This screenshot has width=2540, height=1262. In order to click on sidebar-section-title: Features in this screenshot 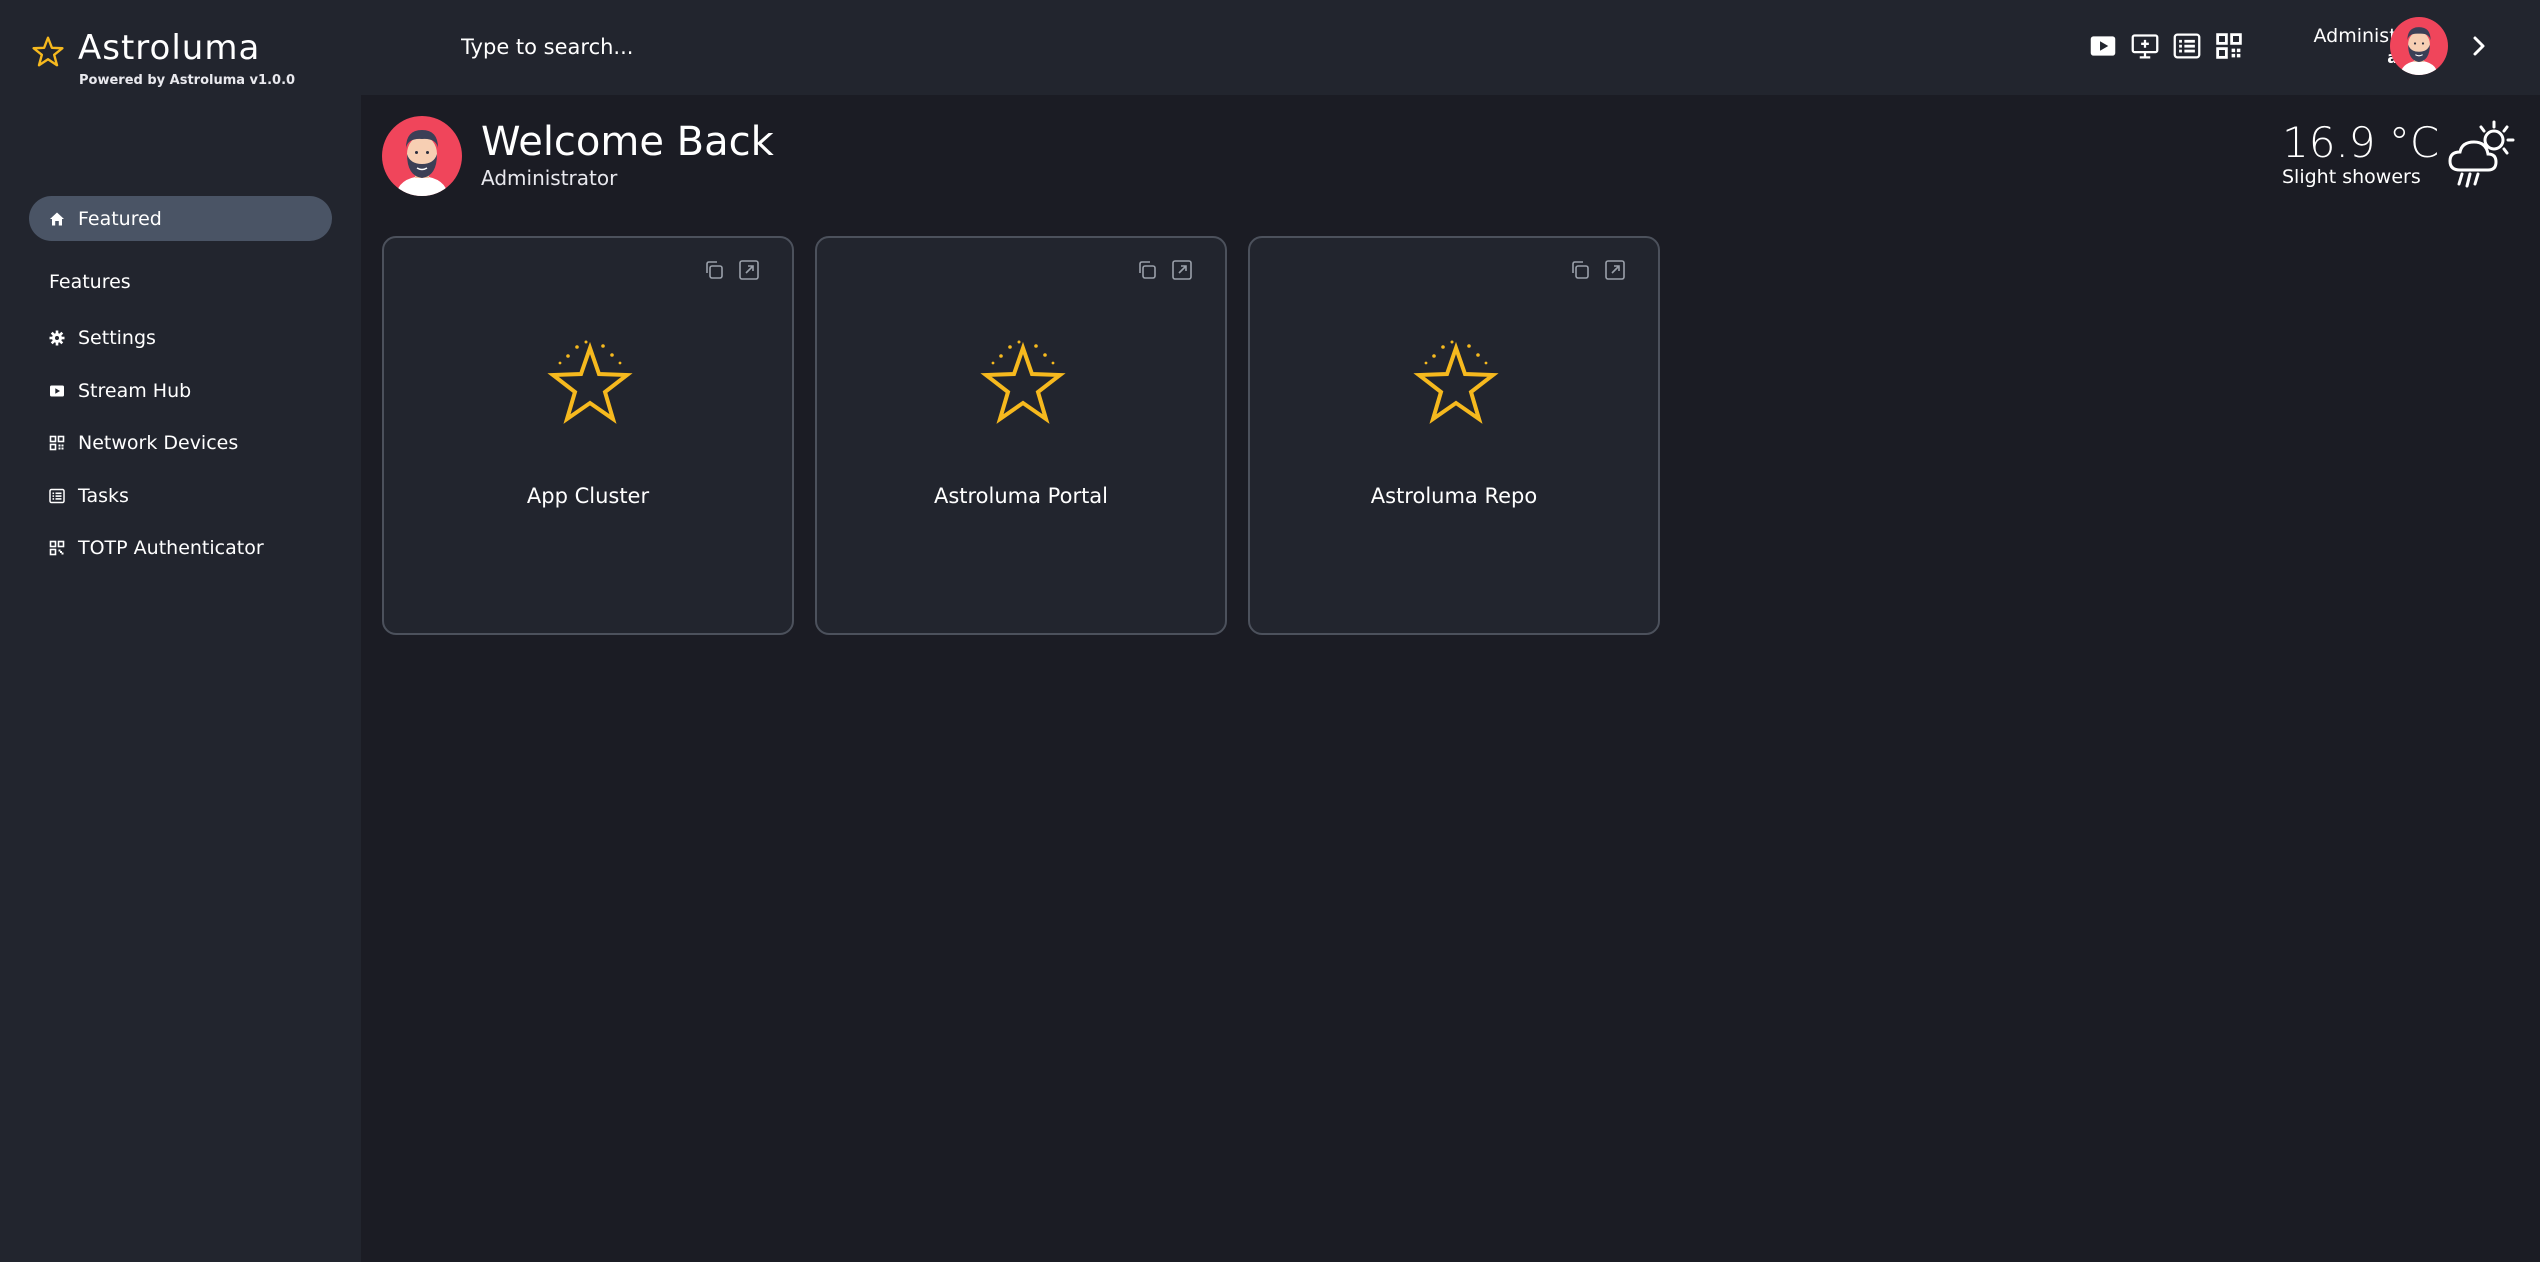, I will do `click(90, 282)`.